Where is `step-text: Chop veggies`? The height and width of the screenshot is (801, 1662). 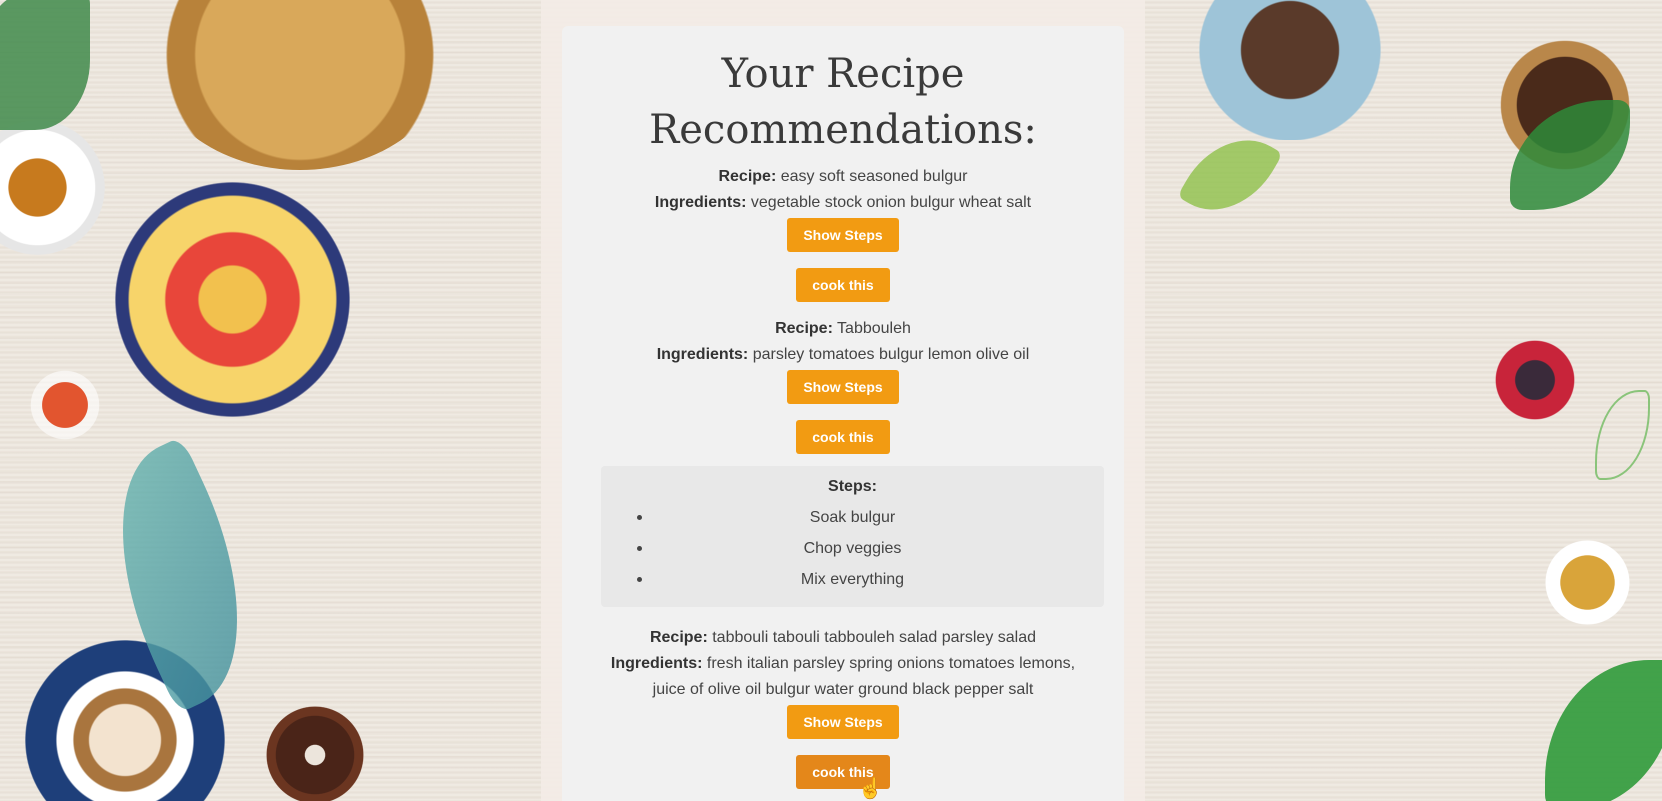
step-text: Chop veggies is located at coordinates (852, 548).